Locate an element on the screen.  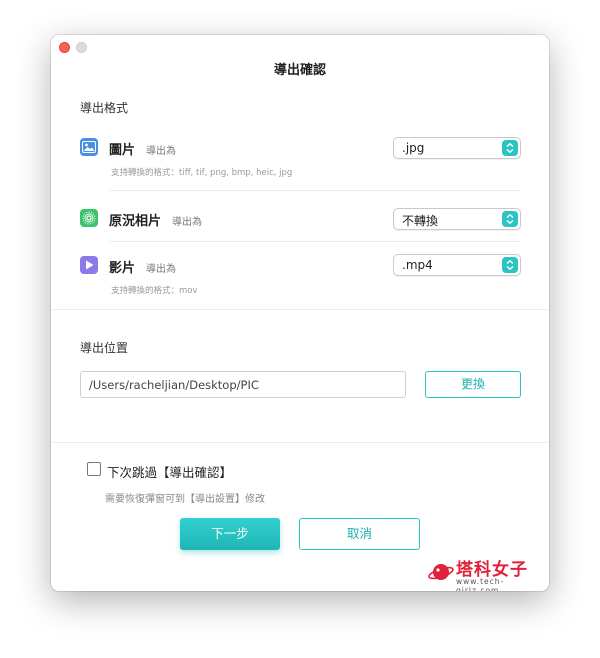
change-location-button: 更換 is located at coordinates (473, 384).